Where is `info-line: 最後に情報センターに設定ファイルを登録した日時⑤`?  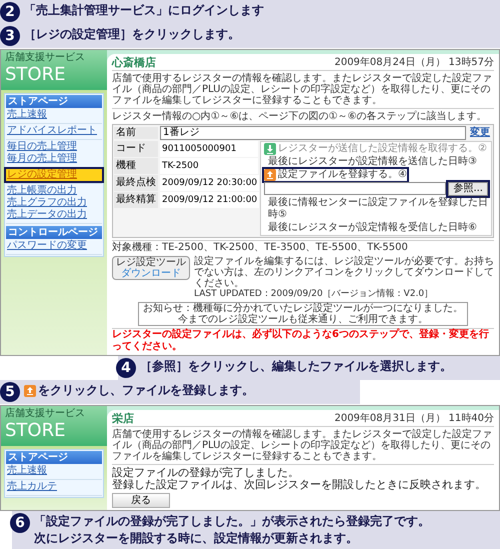
info-line: 最後に情報センターに設定ファイルを登録した日時⑤ is located at coordinates (377, 208).